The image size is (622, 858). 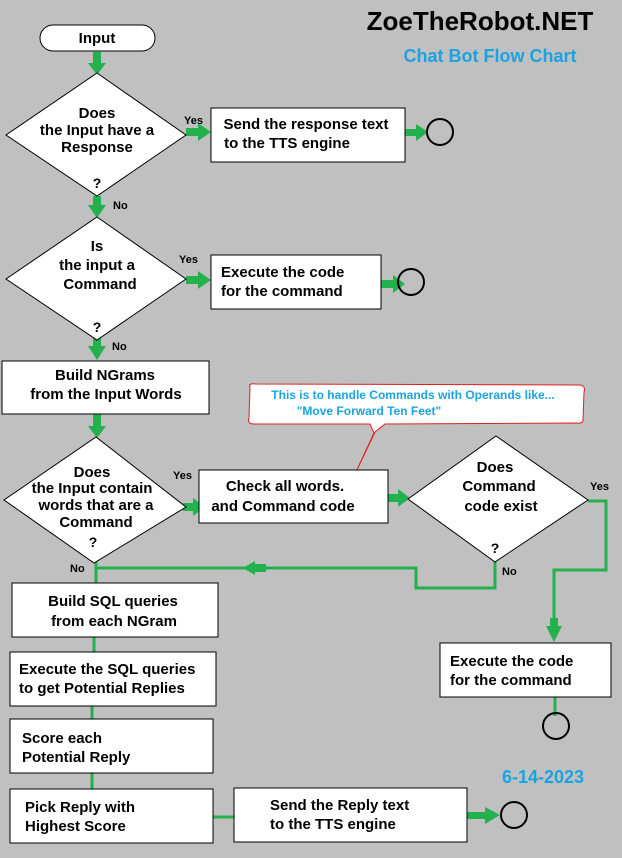 I want to click on node-line: Build NGrams, so click(x=105, y=375).